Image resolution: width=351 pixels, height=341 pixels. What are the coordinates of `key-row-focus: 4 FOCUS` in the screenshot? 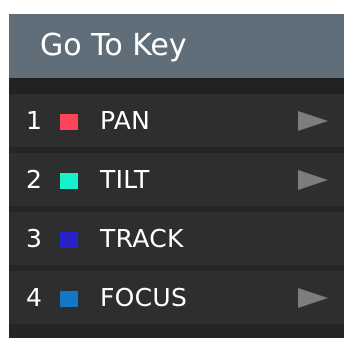 It's located at (176, 297).